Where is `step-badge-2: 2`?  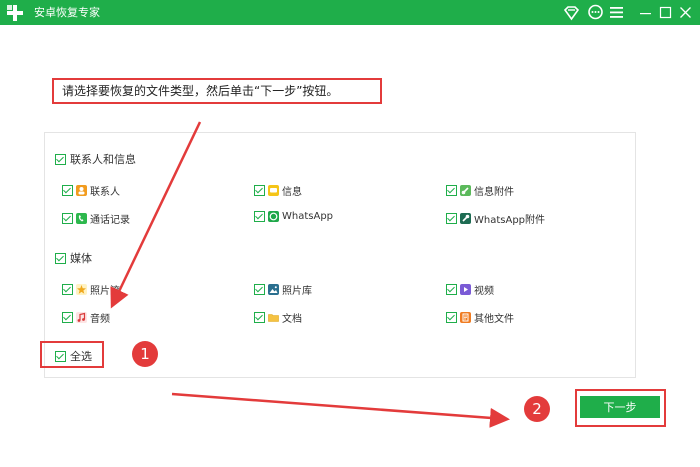 step-badge-2: 2 is located at coordinates (537, 409).